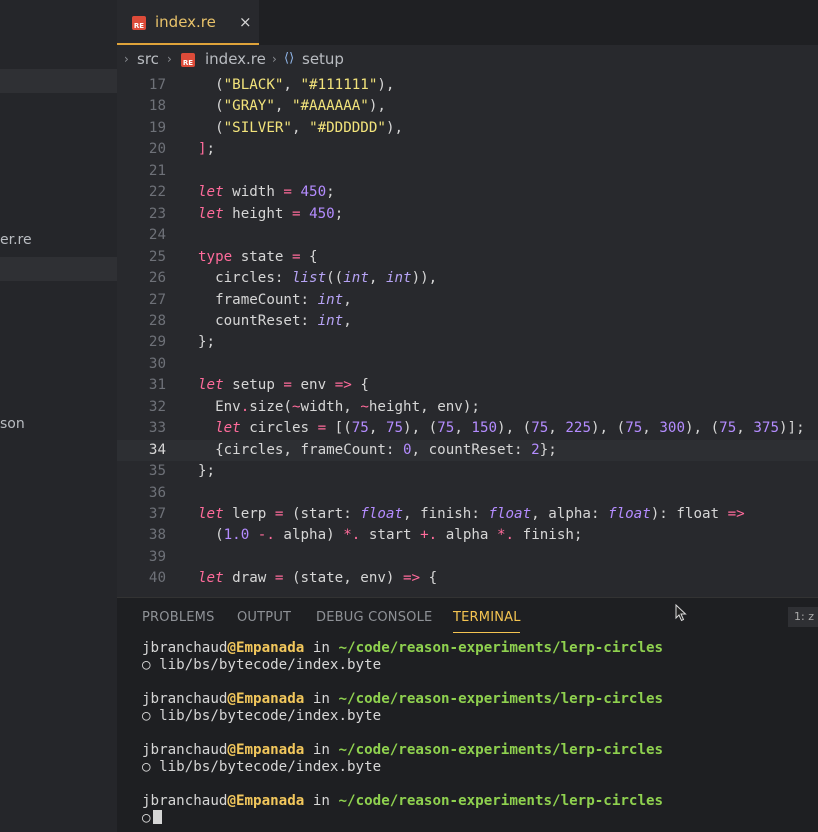  I want to click on line-number: 18, so click(157, 106).